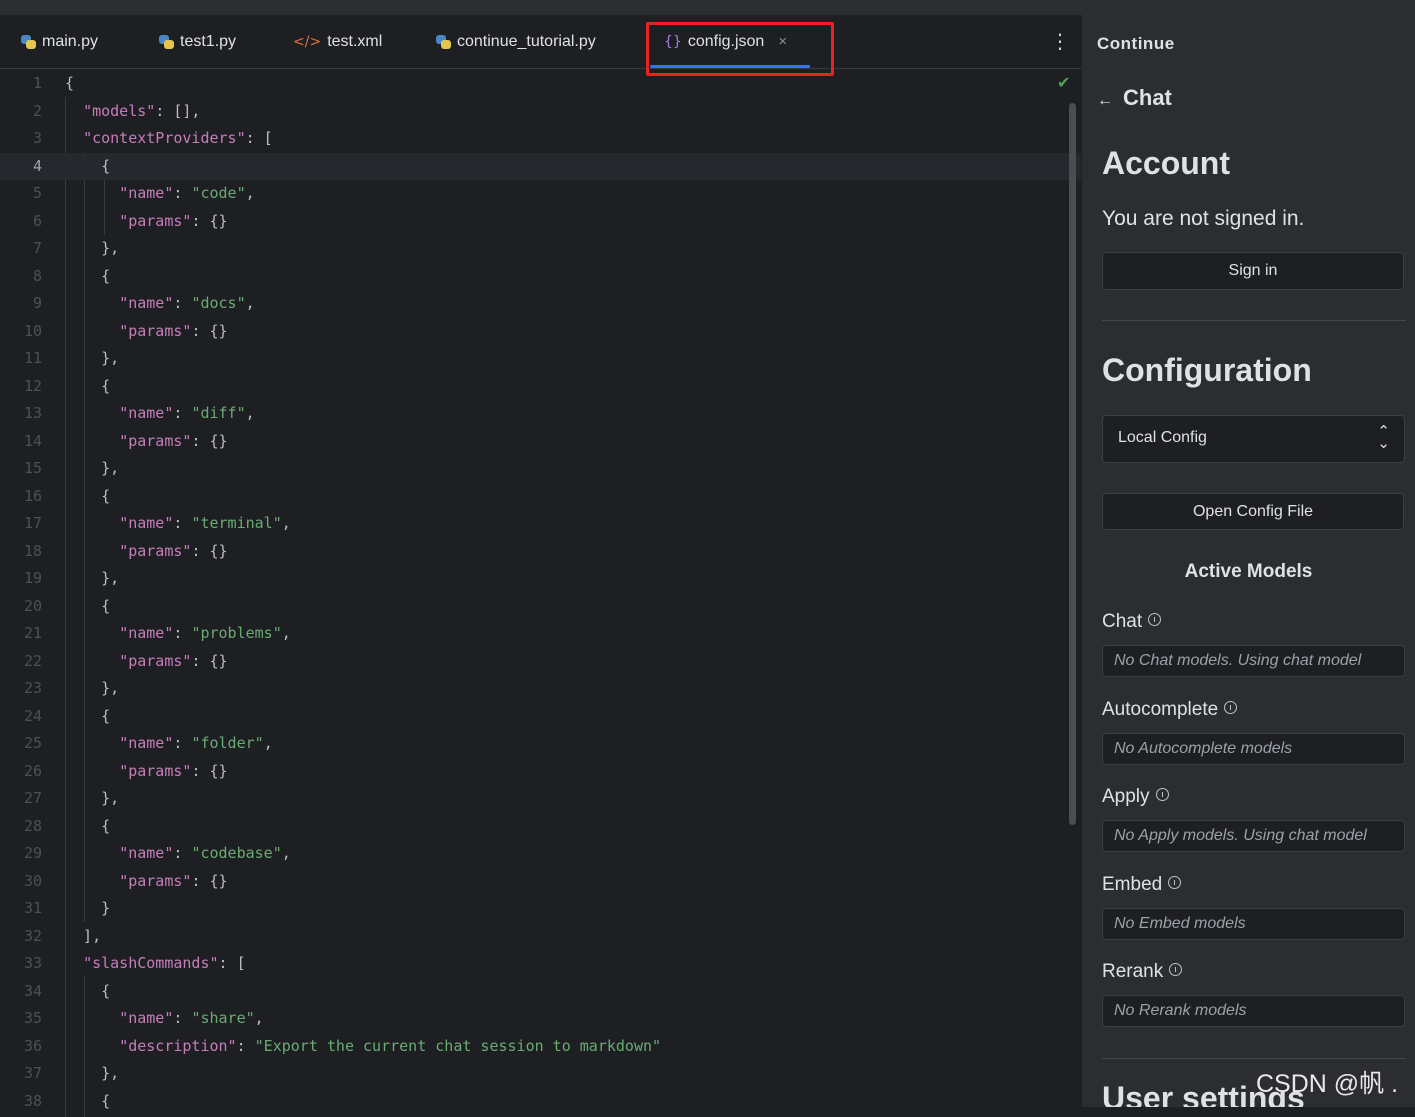 This screenshot has width=1415, height=1117. What do you see at coordinates (142, 110) in the screenshot?
I see `code-text: "models": [],` at bounding box center [142, 110].